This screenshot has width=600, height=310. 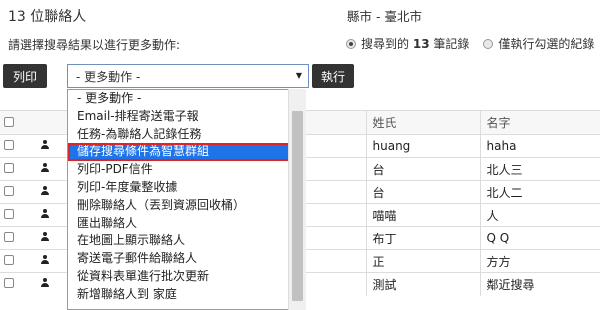 I want to click on cell-first-name: Q Q, so click(x=539, y=238).